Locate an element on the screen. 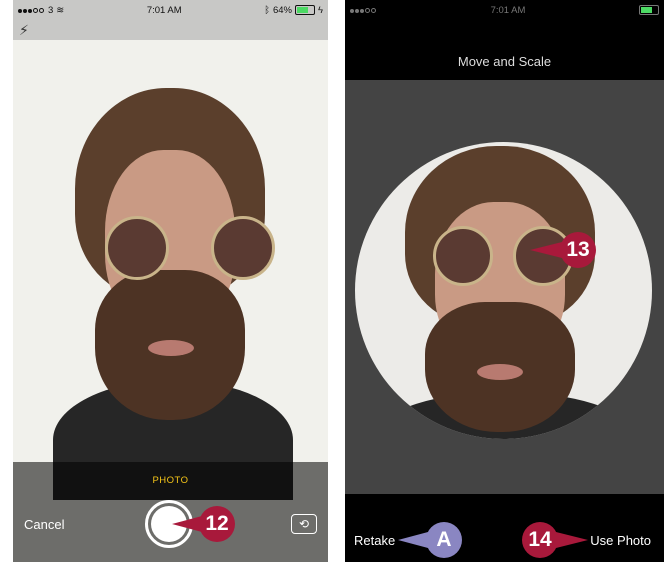 This screenshot has width=664, height=562. wifi-icon: ≋ is located at coordinates (60, 10).